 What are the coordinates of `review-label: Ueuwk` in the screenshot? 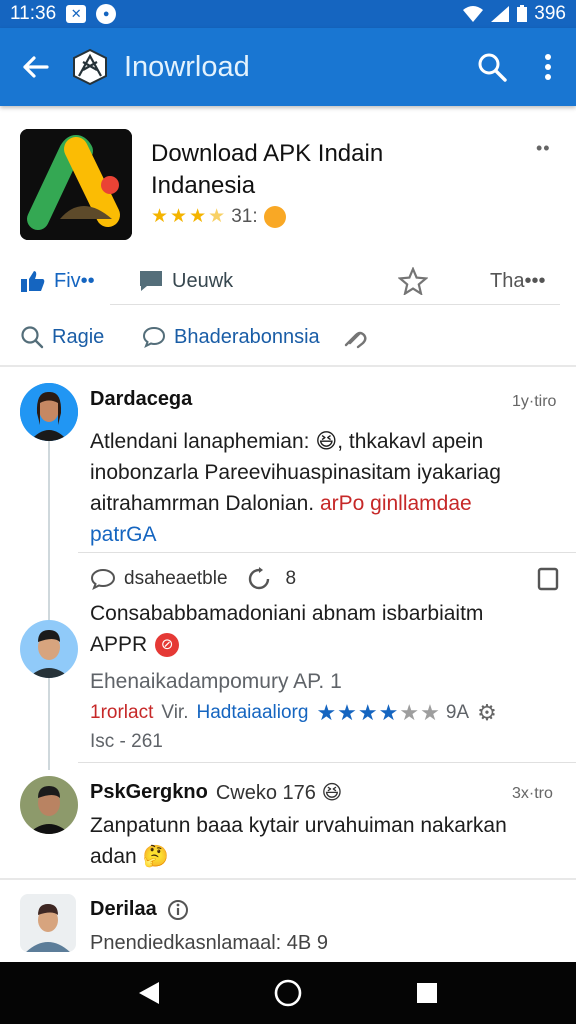 It's located at (203, 280).